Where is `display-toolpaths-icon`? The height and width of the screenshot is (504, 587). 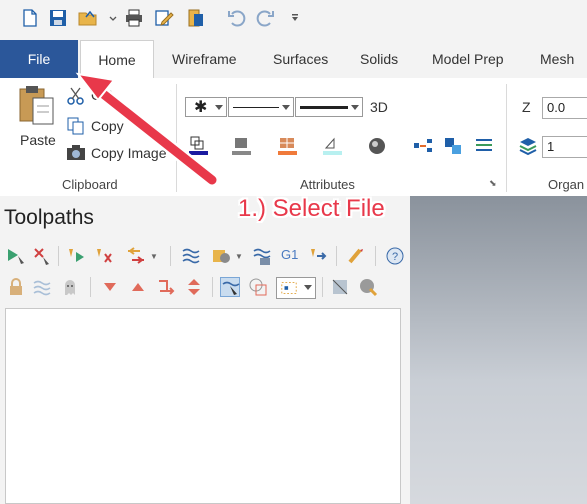 display-toolpaths-icon is located at coordinates (230, 287).